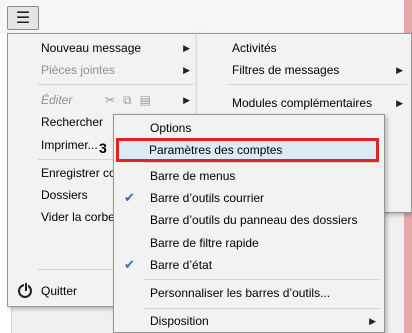 This screenshot has width=412, height=333. I want to click on submenu-item-folder-pane-toolbar: Barre d’outils du panneau des dossiers, so click(249, 220).